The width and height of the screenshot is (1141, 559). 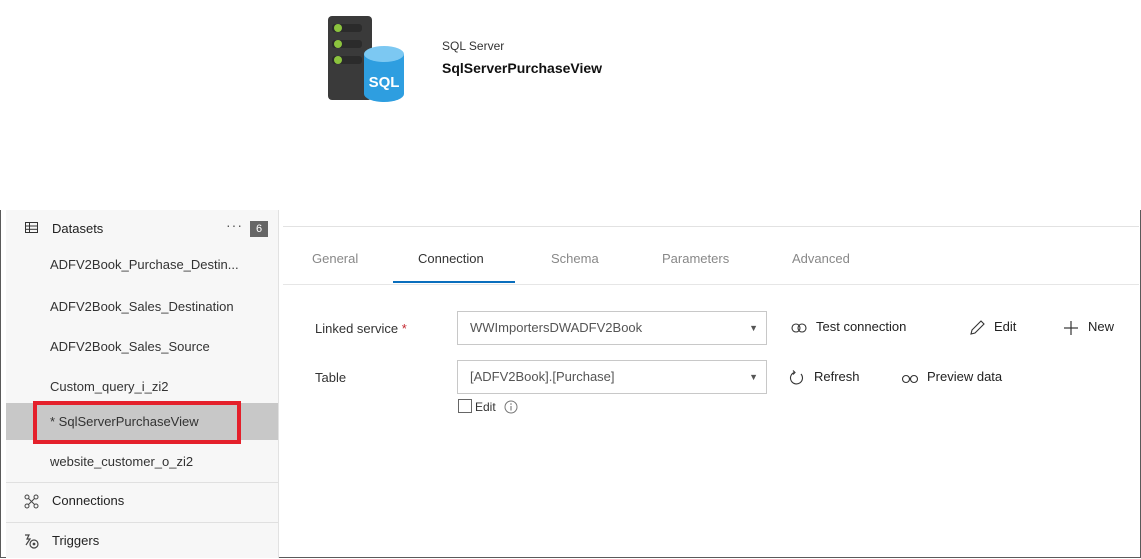 What do you see at coordinates (797, 377) in the screenshot?
I see `refresh-icon` at bounding box center [797, 377].